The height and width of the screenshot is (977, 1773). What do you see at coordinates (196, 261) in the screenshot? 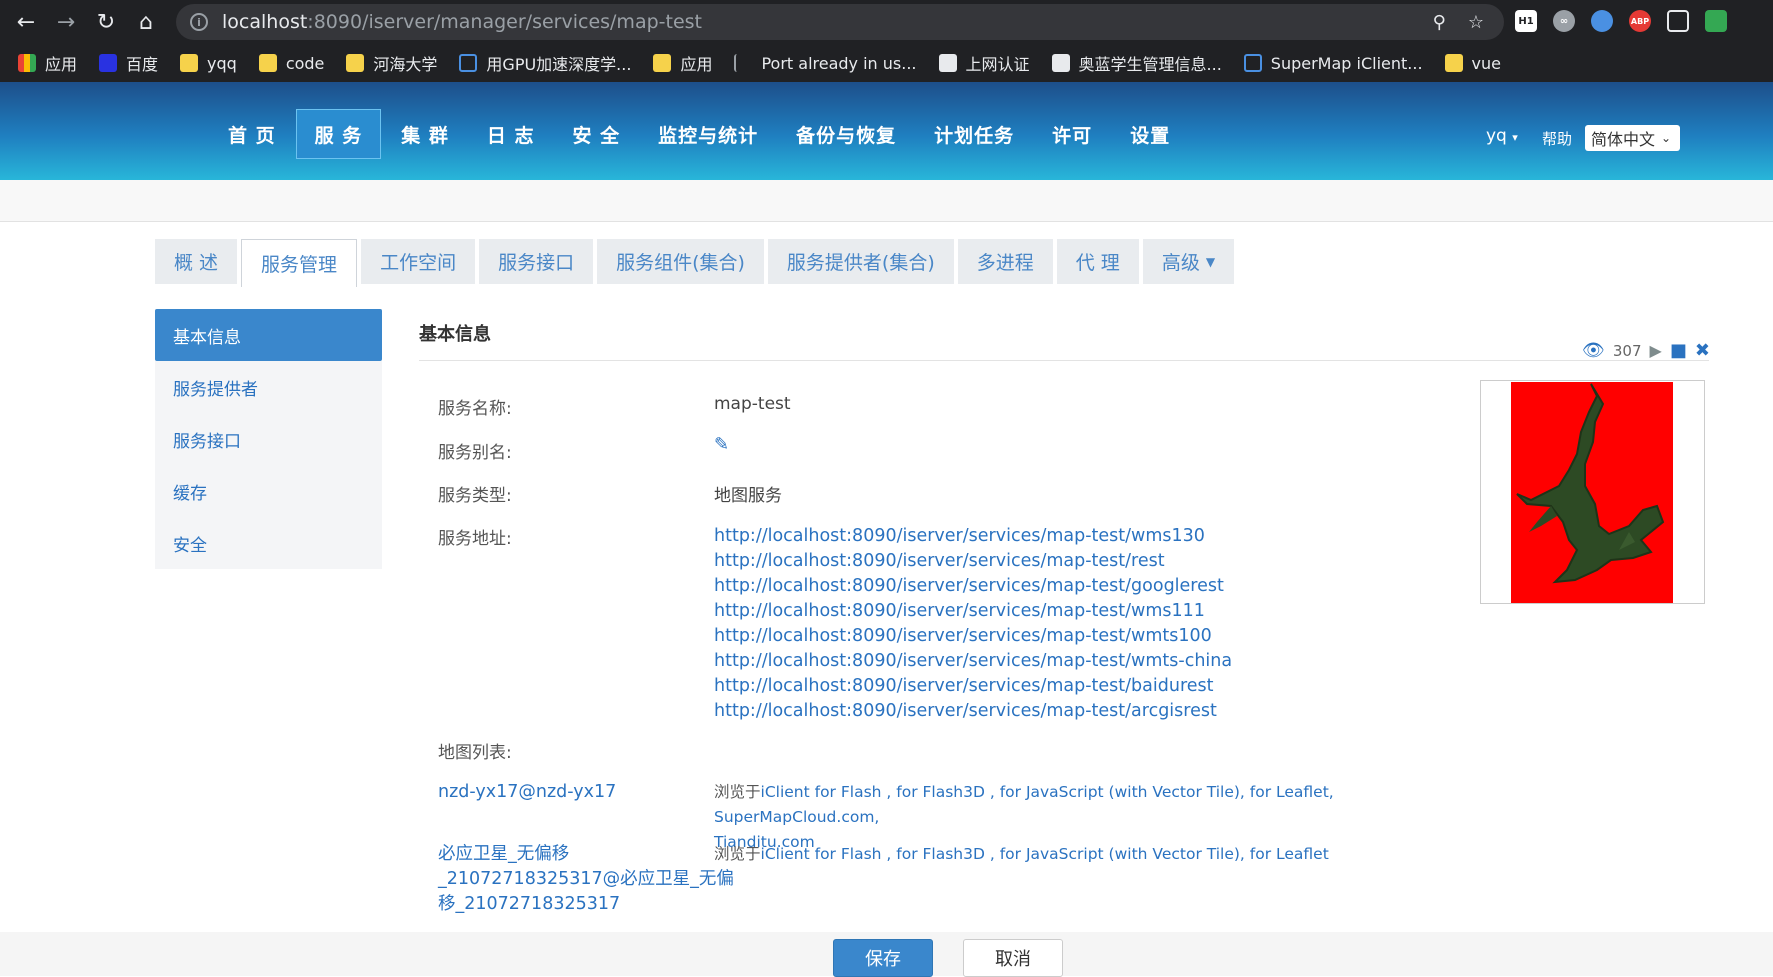
I see `tab-overview: 概 述` at bounding box center [196, 261].